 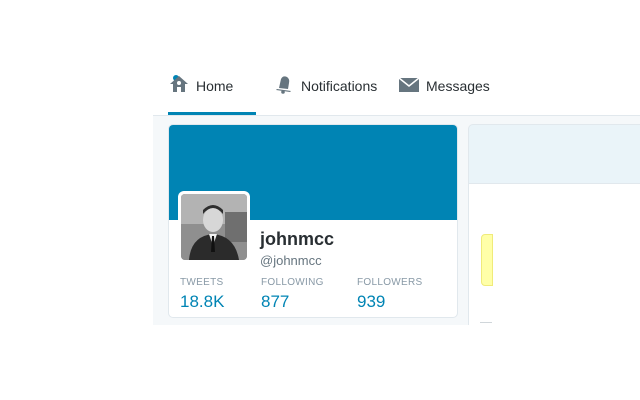 I want to click on avatar, so click(x=214, y=227).